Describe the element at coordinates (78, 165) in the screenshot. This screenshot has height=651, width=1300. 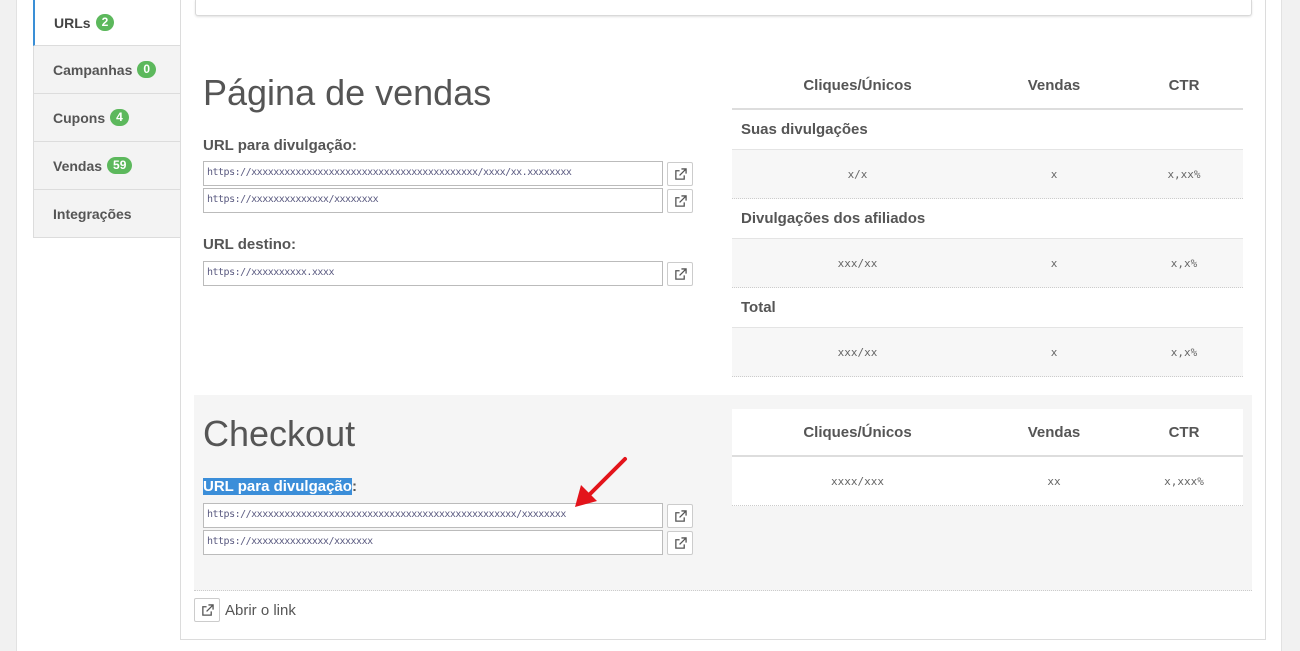
I see `sidebar-item-label: Vendas` at that location.